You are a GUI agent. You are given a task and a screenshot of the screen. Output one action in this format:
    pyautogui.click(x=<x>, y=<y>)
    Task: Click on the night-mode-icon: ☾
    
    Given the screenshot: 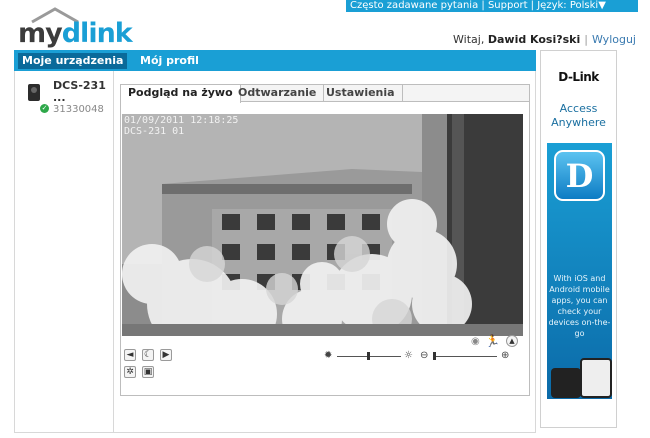 What is the action you would take?
    pyautogui.click(x=148, y=355)
    